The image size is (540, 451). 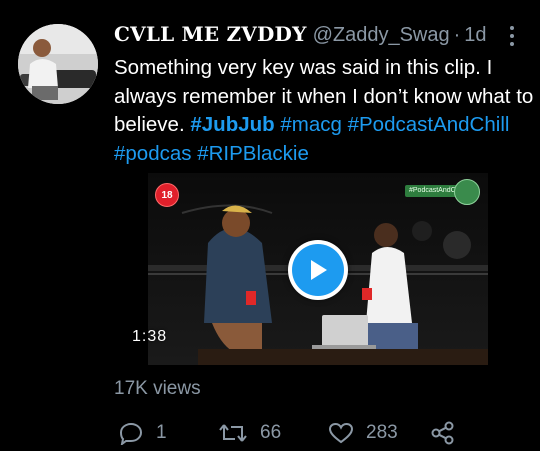 What do you see at coordinates (324, 433) in the screenshot?
I see `tweet-actions: 1 66 283` at bounding box center [324, 433].